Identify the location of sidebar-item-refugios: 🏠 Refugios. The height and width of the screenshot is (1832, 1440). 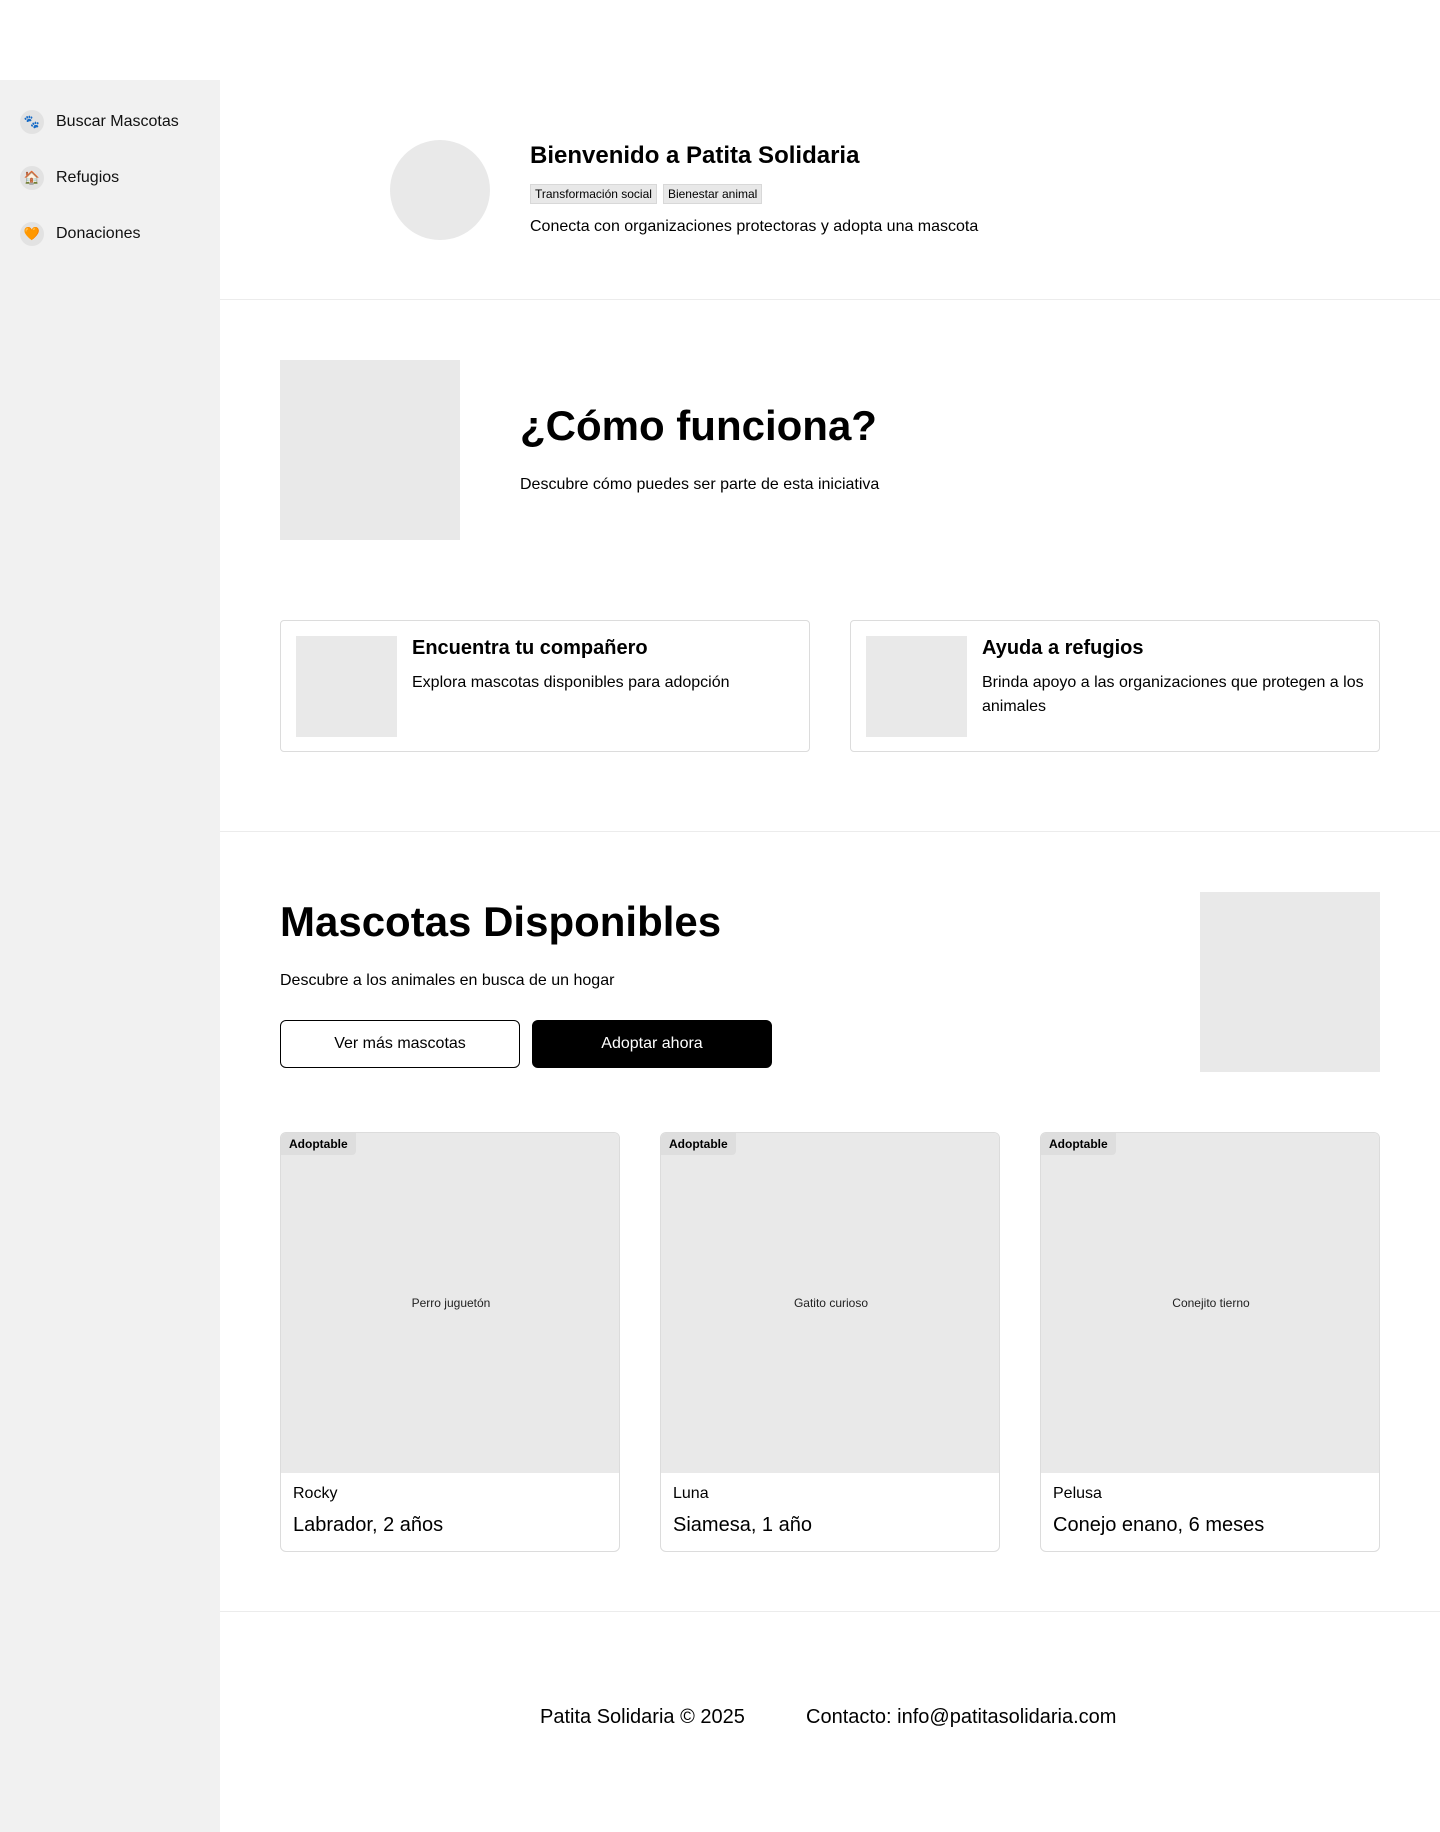
(69, 178).